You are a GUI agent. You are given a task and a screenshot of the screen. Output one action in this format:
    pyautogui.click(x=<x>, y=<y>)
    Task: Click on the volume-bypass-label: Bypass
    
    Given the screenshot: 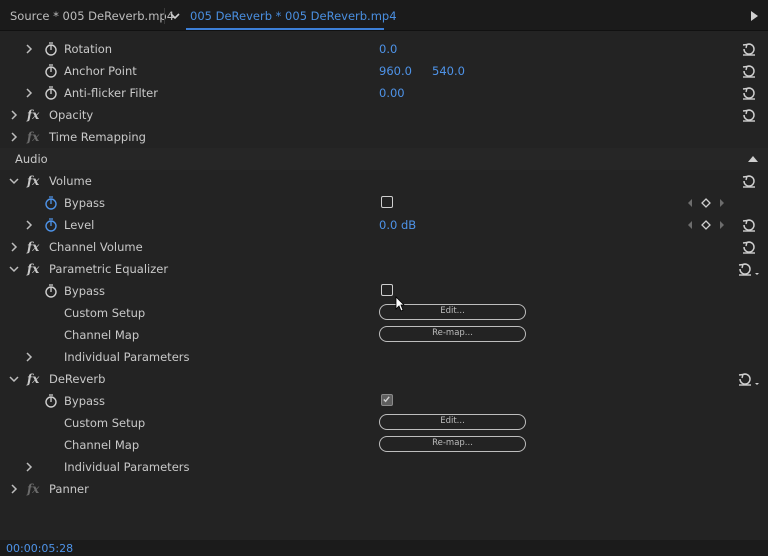 What is the action you would take?
    pyautogui.click(x=85, y=203)
    